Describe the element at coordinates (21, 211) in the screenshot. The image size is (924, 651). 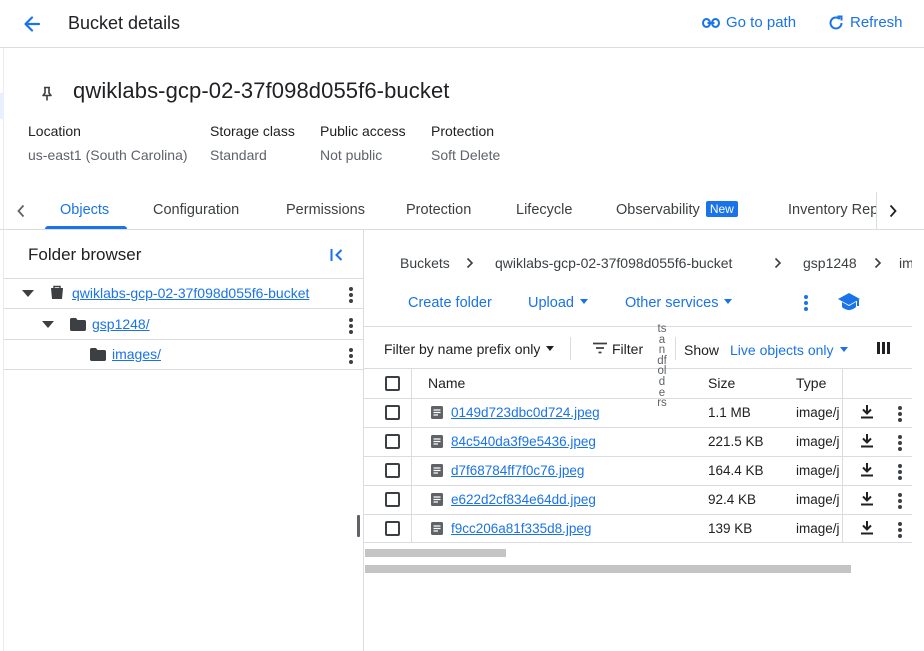
I see `chevron-left-icon` at that location.